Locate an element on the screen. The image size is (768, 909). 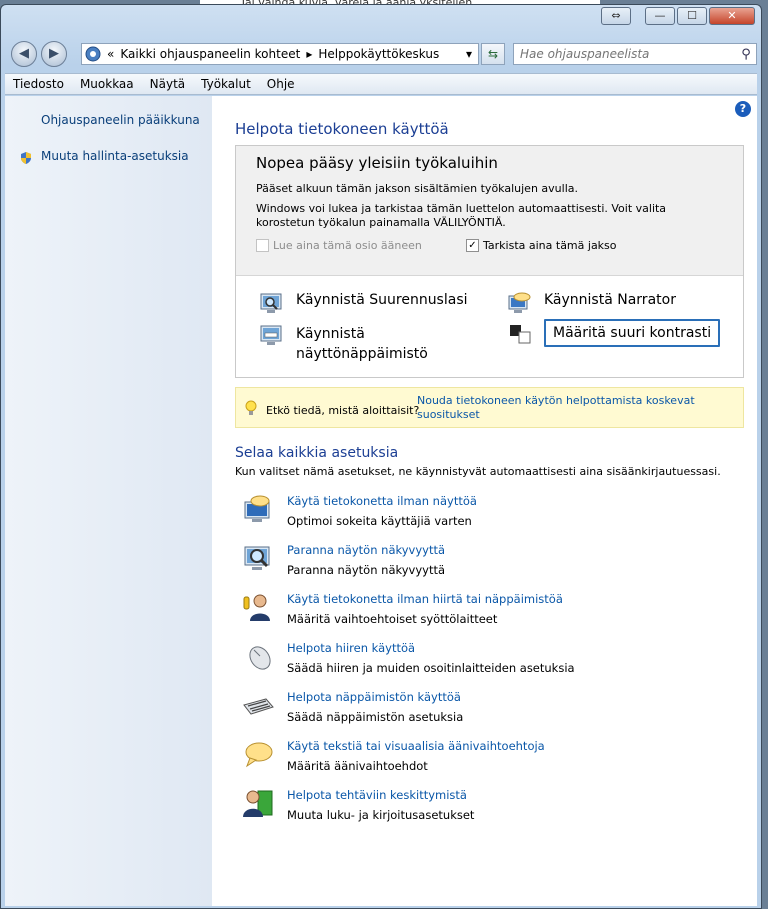
option-keyboard-link: Helpota näppäimistön käyttöä is located at coordinates (374, 697).